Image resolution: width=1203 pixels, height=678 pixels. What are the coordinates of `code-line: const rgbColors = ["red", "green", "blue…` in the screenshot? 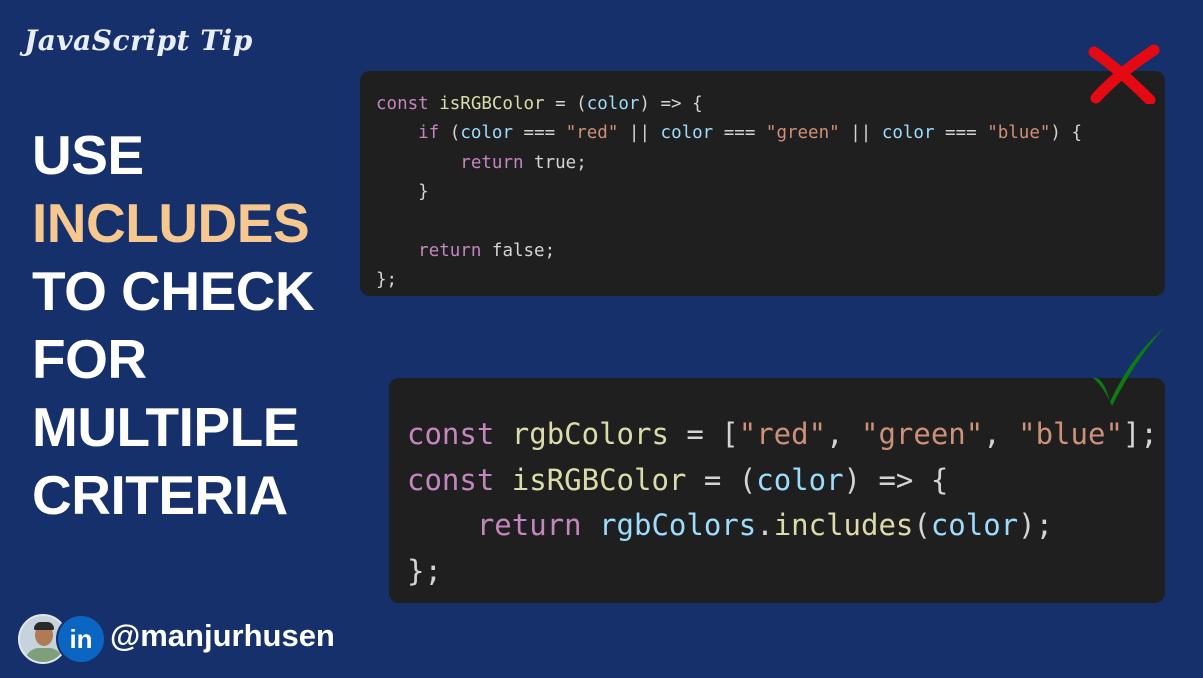 It's located at (782, 434).